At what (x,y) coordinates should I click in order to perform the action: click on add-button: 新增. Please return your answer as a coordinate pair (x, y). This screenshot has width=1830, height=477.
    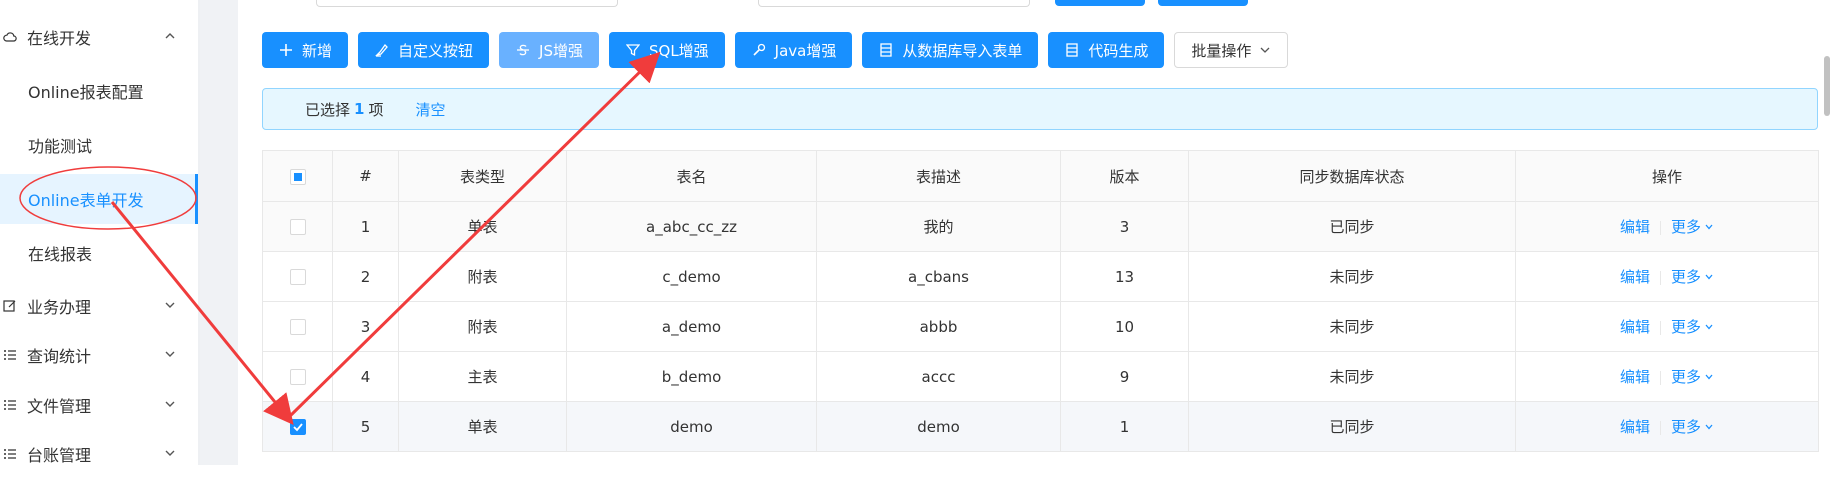
    Looking at the image, I should click on (305, 50).